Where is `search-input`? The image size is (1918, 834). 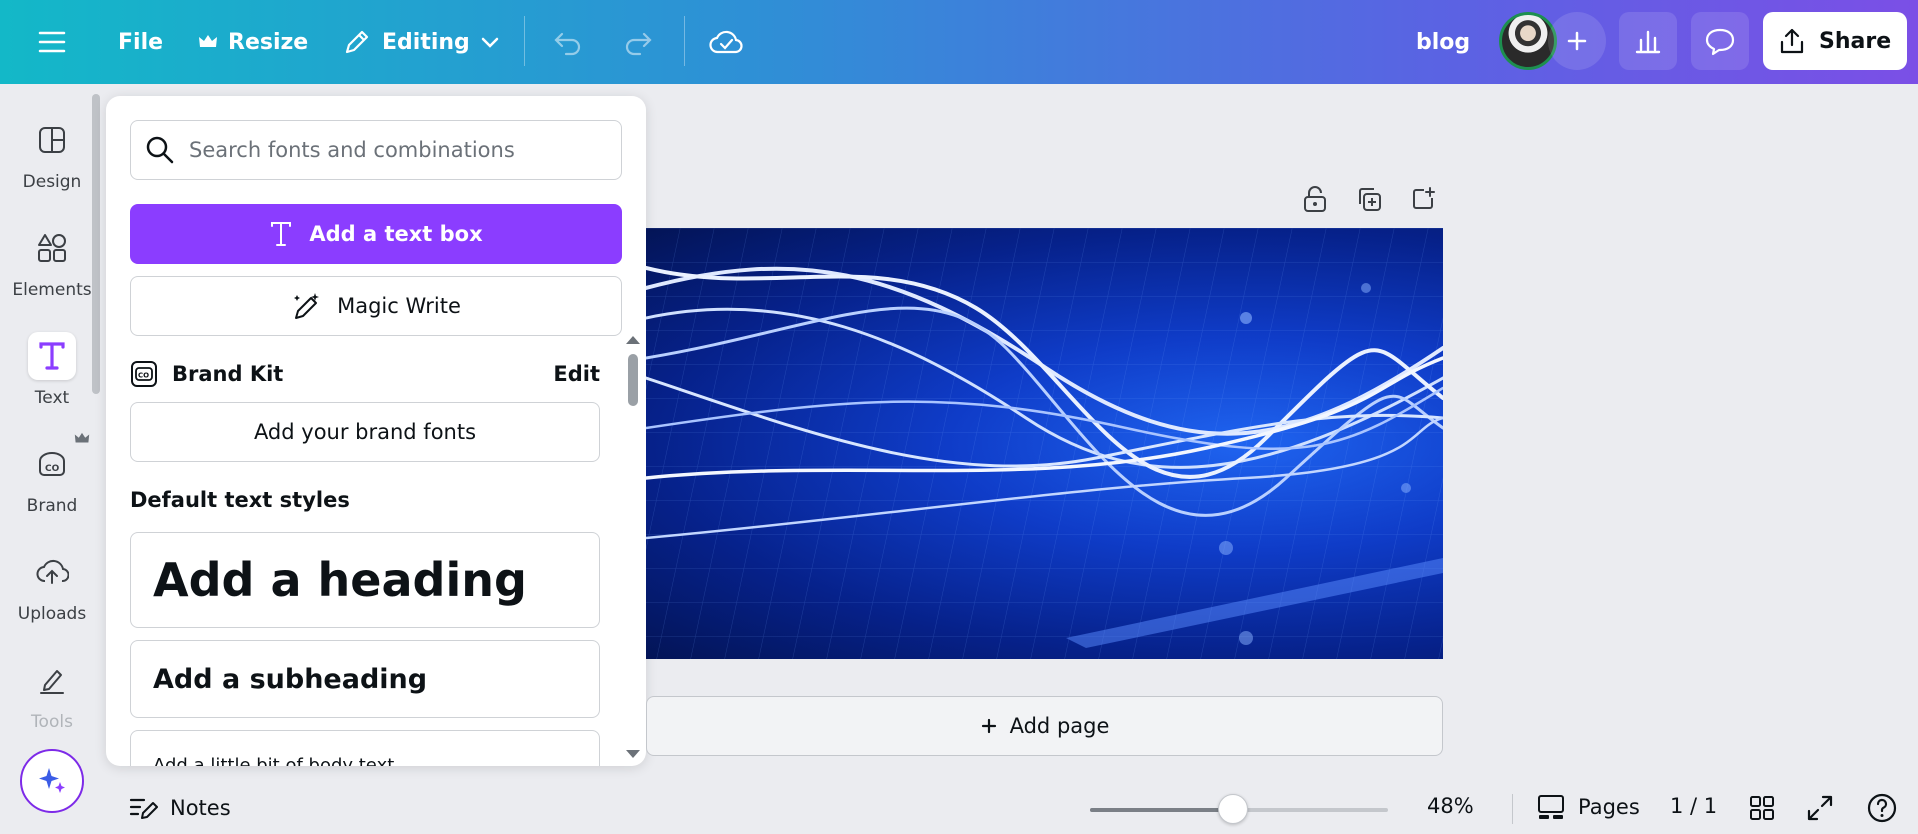 search-input is located at coordinates (399, 150).